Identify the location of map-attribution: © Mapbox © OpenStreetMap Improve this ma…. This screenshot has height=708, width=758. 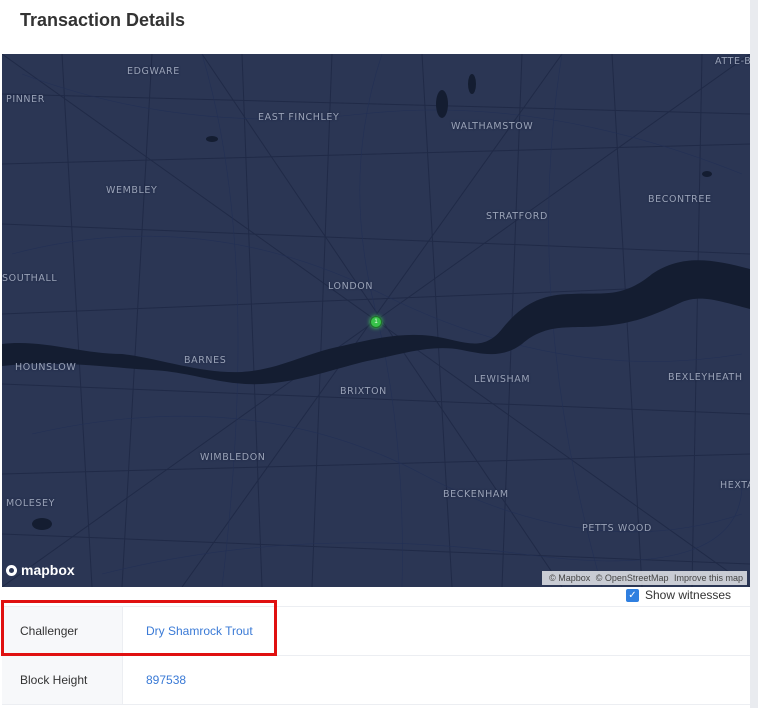
(644, 578).